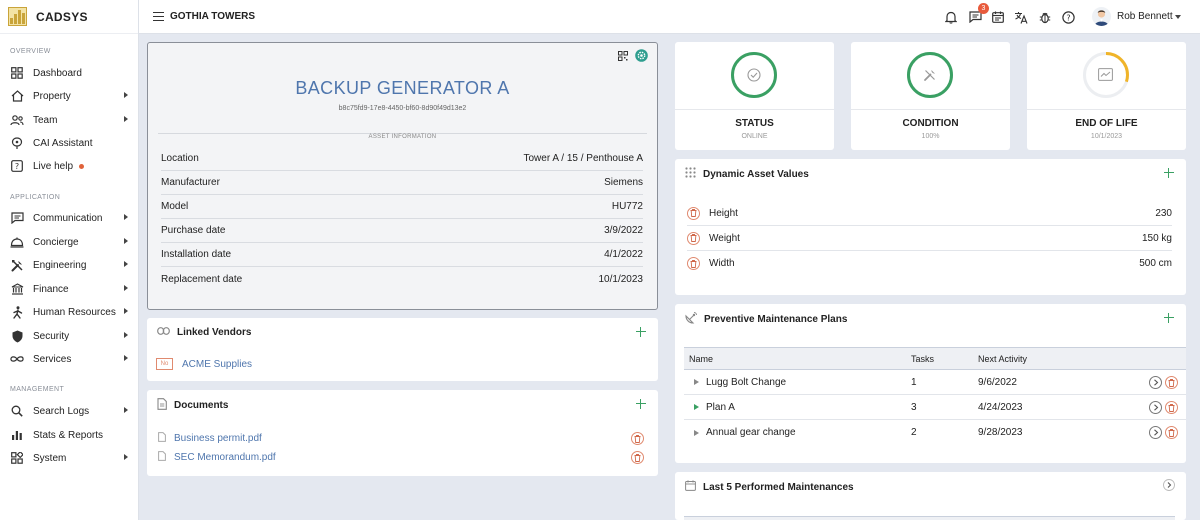 Image resolution: width=1200 pixels, height=520 pixels. Describe the element at coordinates (82, 166) in the screenshot. I see `live-status-dot` at that location.